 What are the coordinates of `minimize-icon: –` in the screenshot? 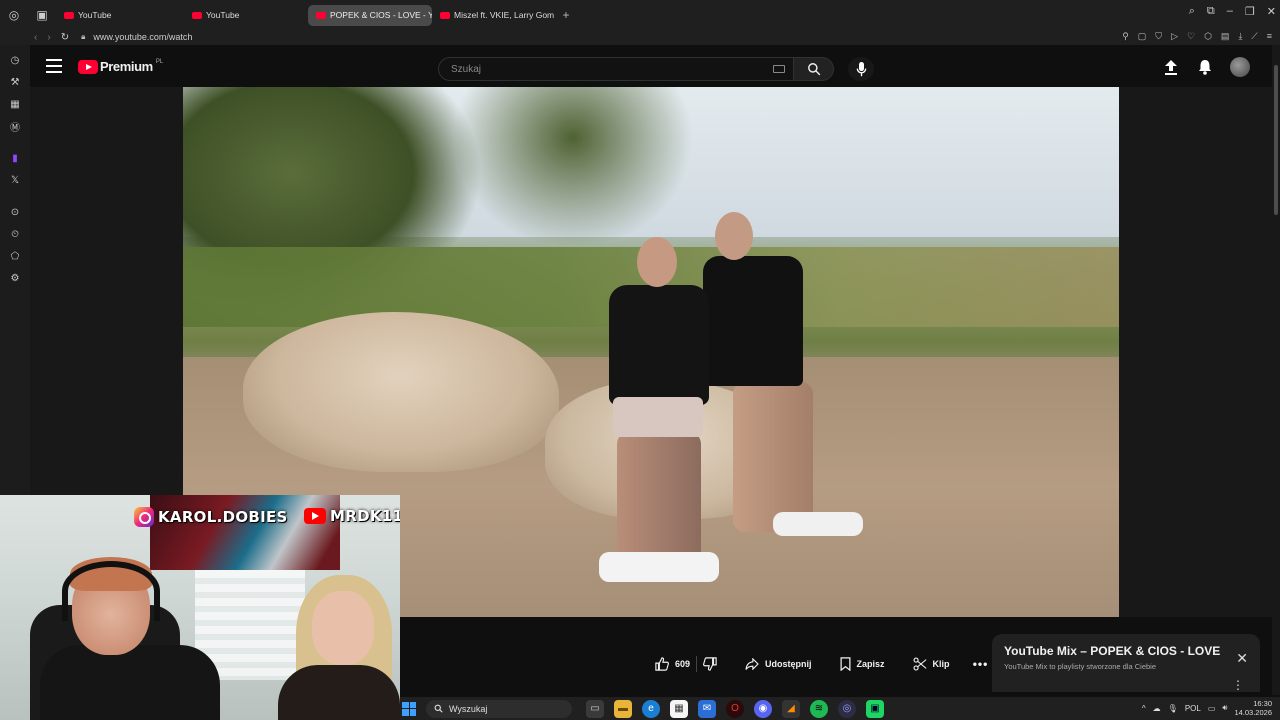 It's located at (1230, 11).